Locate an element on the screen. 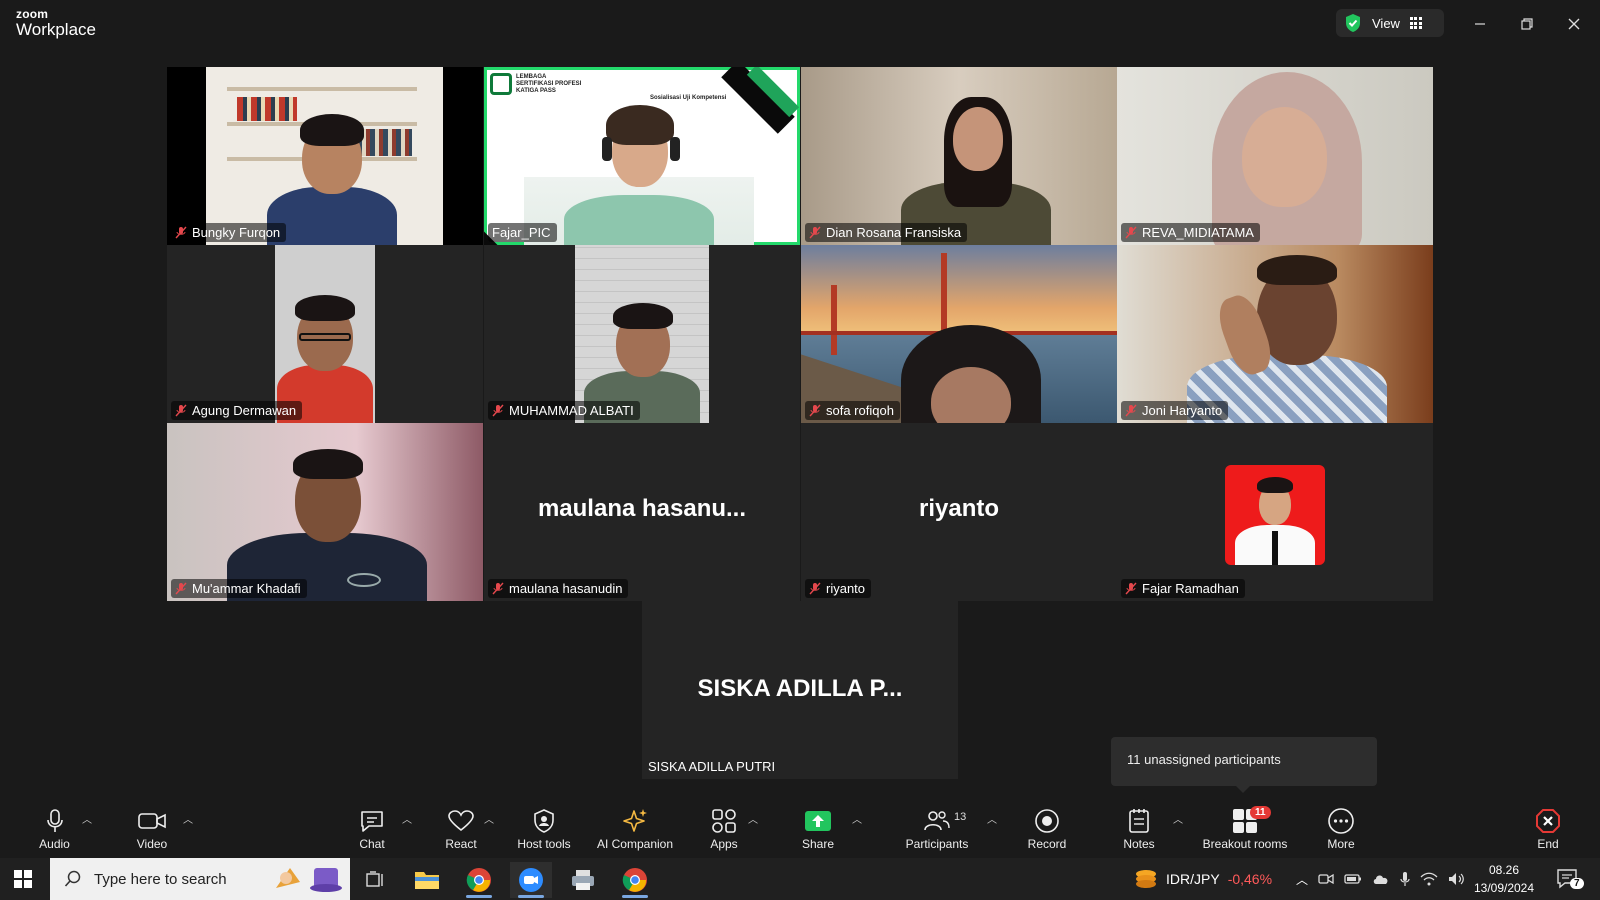 Image resolution: width=1600 pixels, height=900 pixels. share-options-caret: ︿ is located at coordinates (857, 818).